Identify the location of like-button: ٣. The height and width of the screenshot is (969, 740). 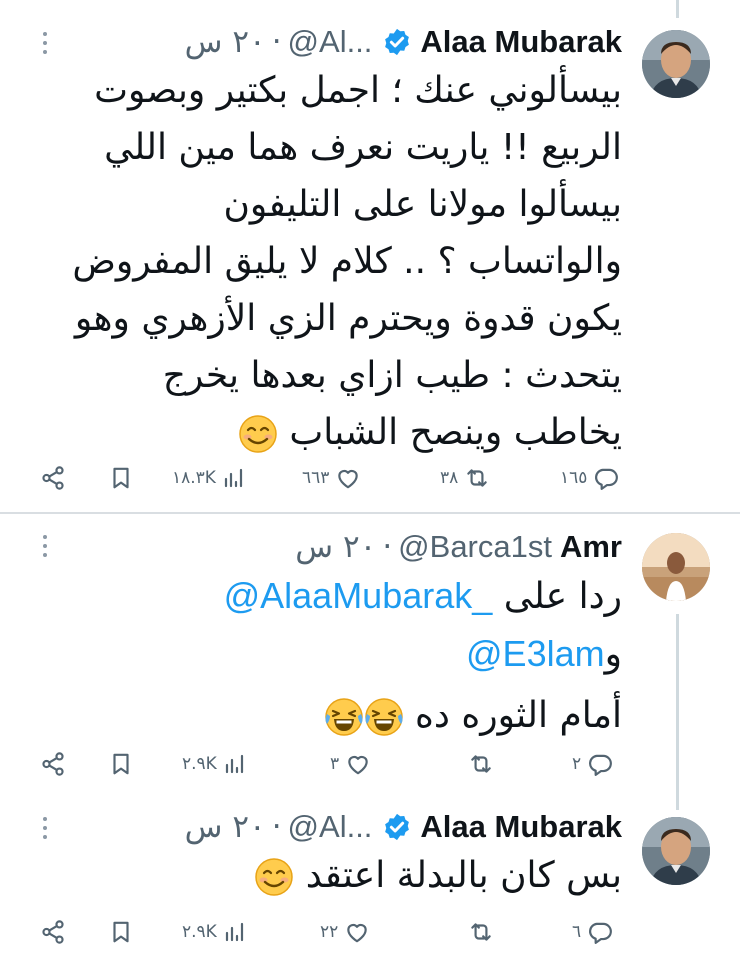
(350, 764).